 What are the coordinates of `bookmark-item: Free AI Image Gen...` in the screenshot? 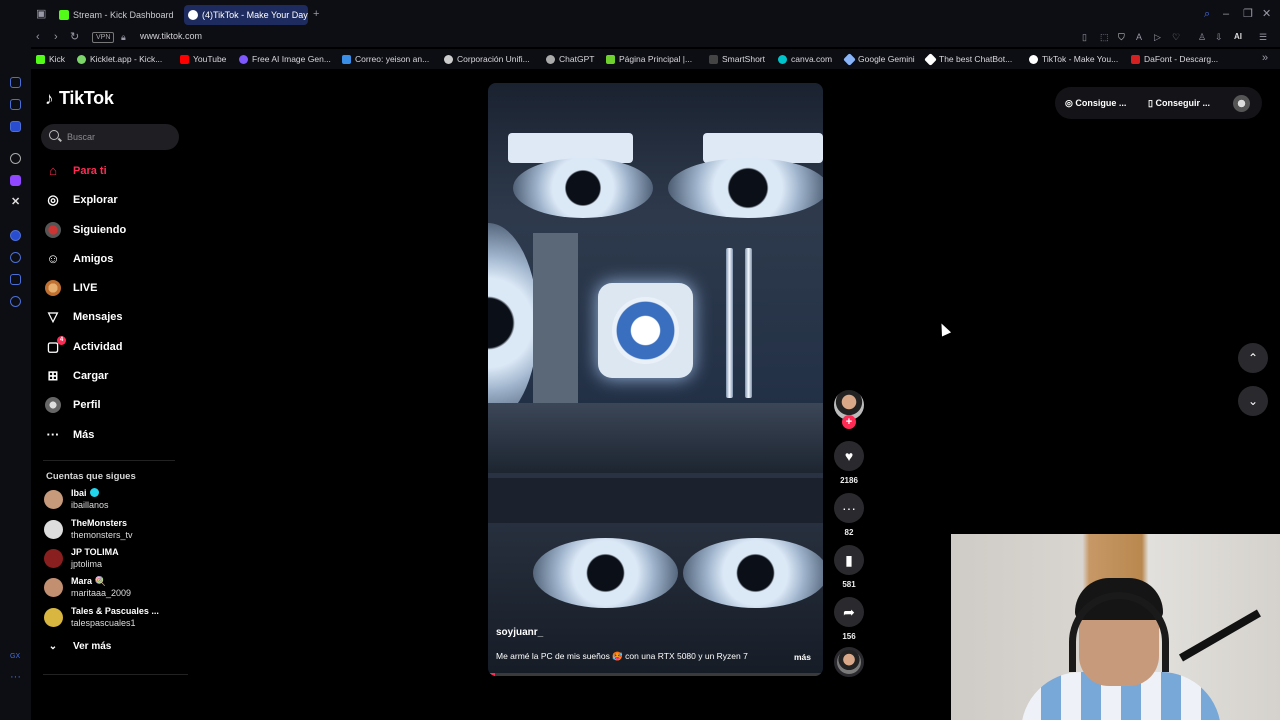 It's located at (285, 59).